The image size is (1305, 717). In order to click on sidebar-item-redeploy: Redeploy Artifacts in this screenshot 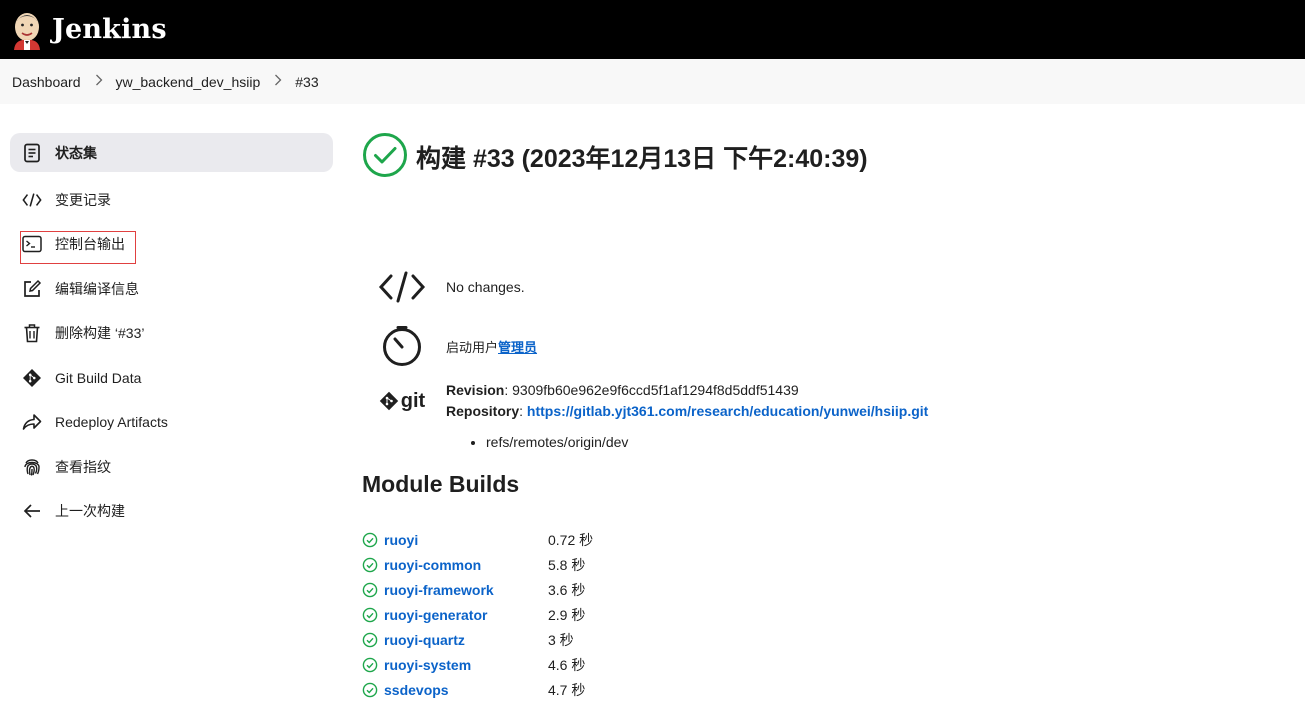, I will do `click(171, 422)`.